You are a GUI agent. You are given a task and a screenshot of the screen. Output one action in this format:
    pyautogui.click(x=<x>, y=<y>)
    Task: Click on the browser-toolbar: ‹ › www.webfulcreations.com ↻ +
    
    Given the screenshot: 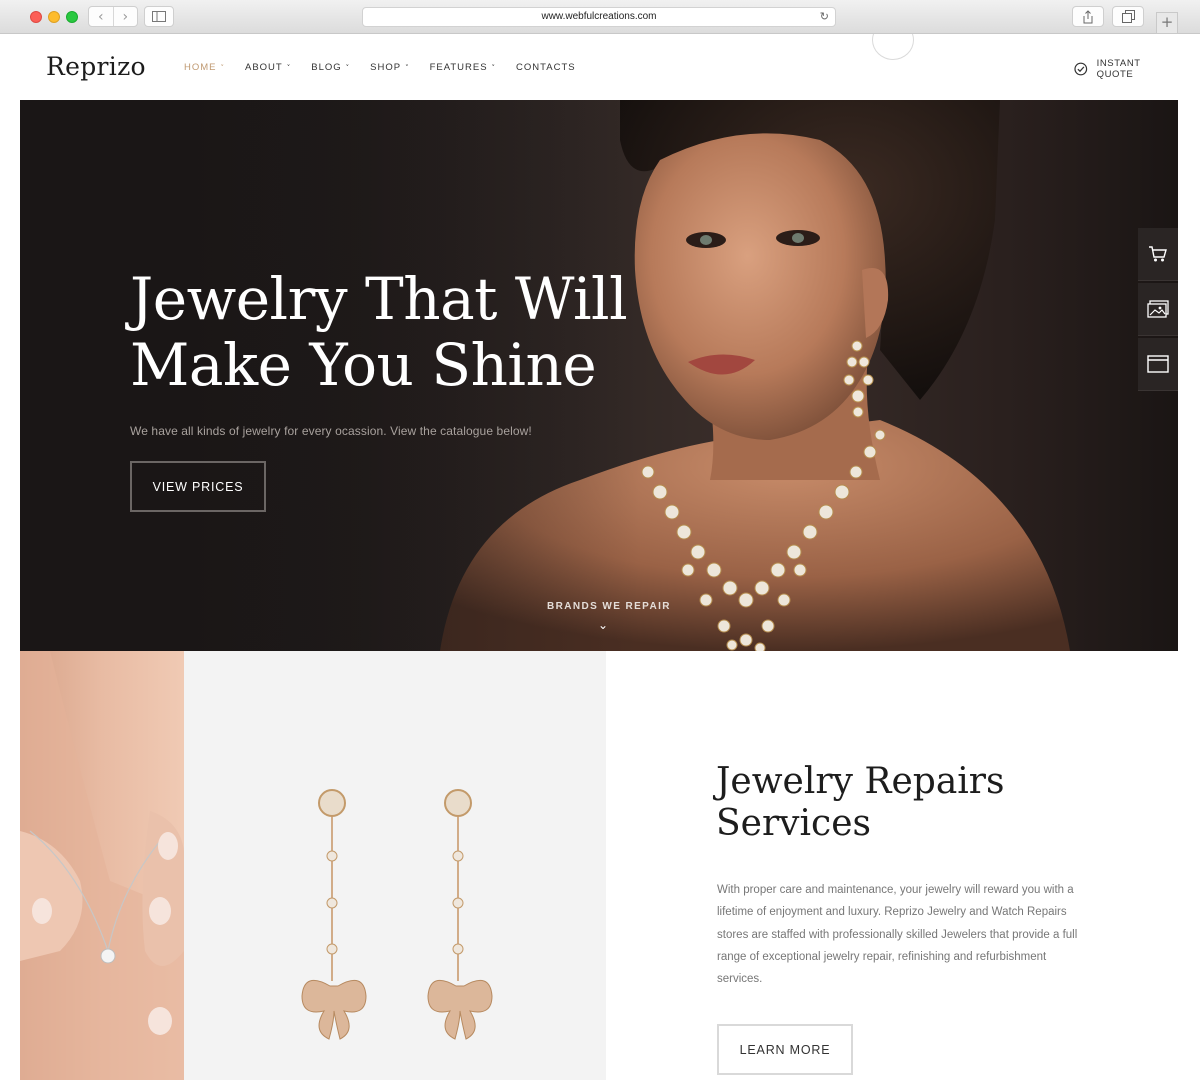 What is the action you would take?
    pyautogui.click(x=600, y=17)
    